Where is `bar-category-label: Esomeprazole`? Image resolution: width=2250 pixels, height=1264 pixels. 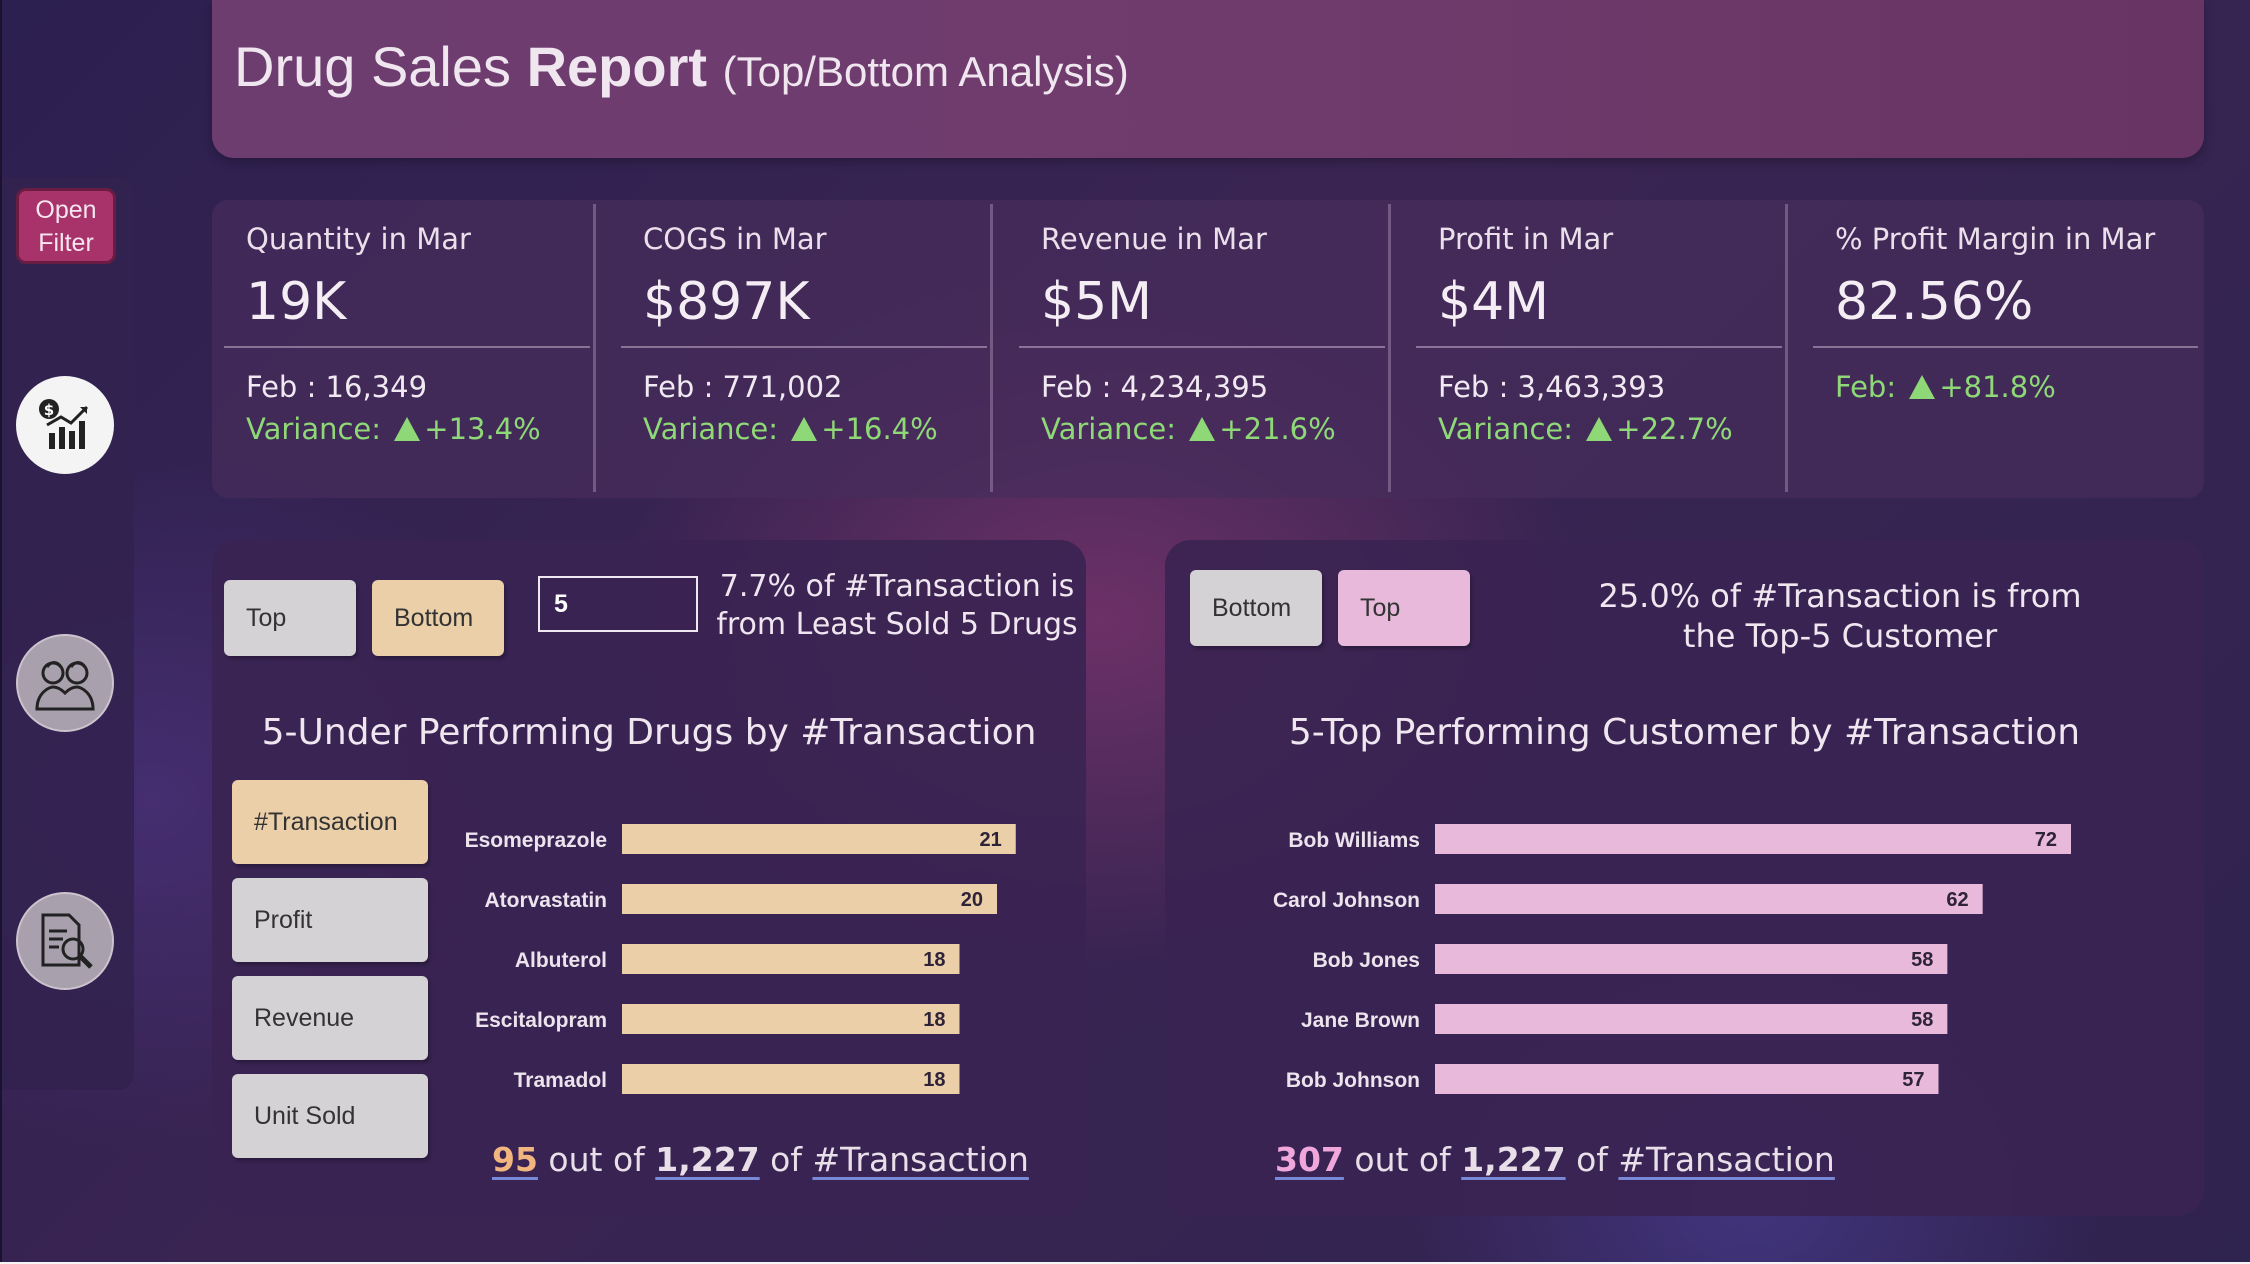
bar-category-label: Esomeprazole is located at coordinates (536, 840).